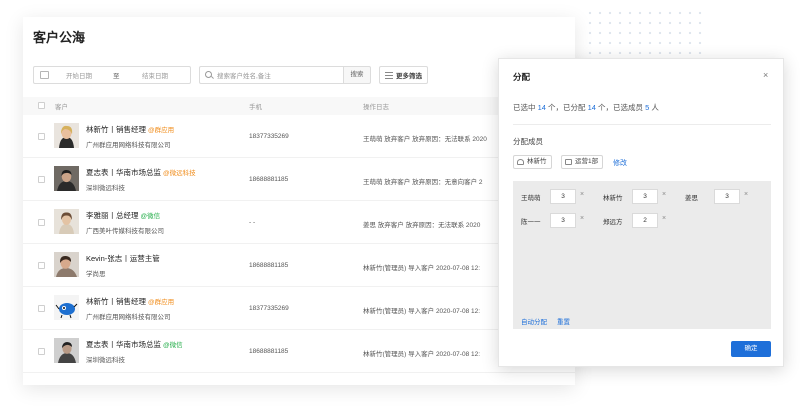 This screenshot has height=410, width=809. What do you see at coordinates (61, 107) in the screenshot?
I see `column-header-customer: 客户` at bounding box center [61, 107].